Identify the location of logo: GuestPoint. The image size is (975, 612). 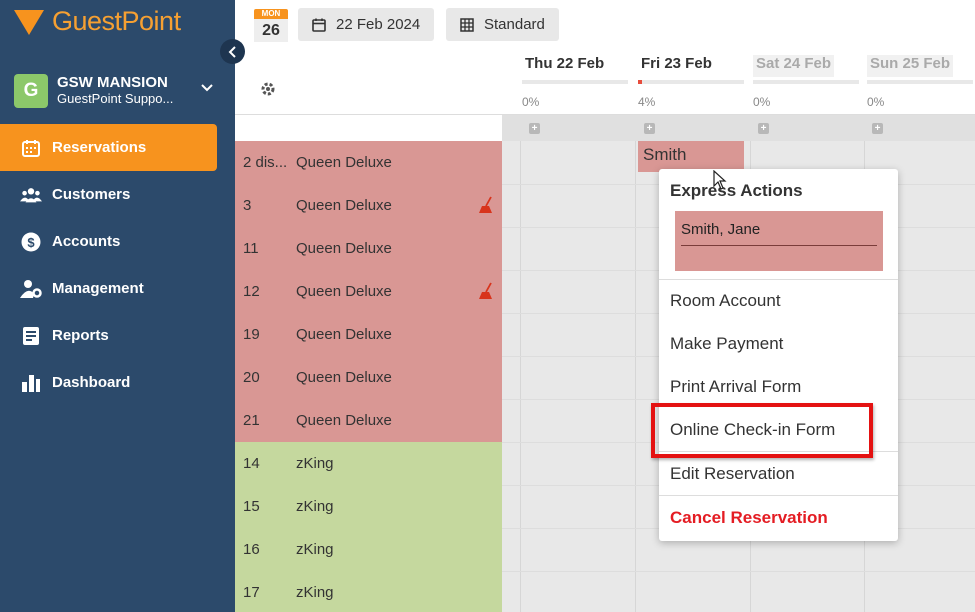
(97, 21).